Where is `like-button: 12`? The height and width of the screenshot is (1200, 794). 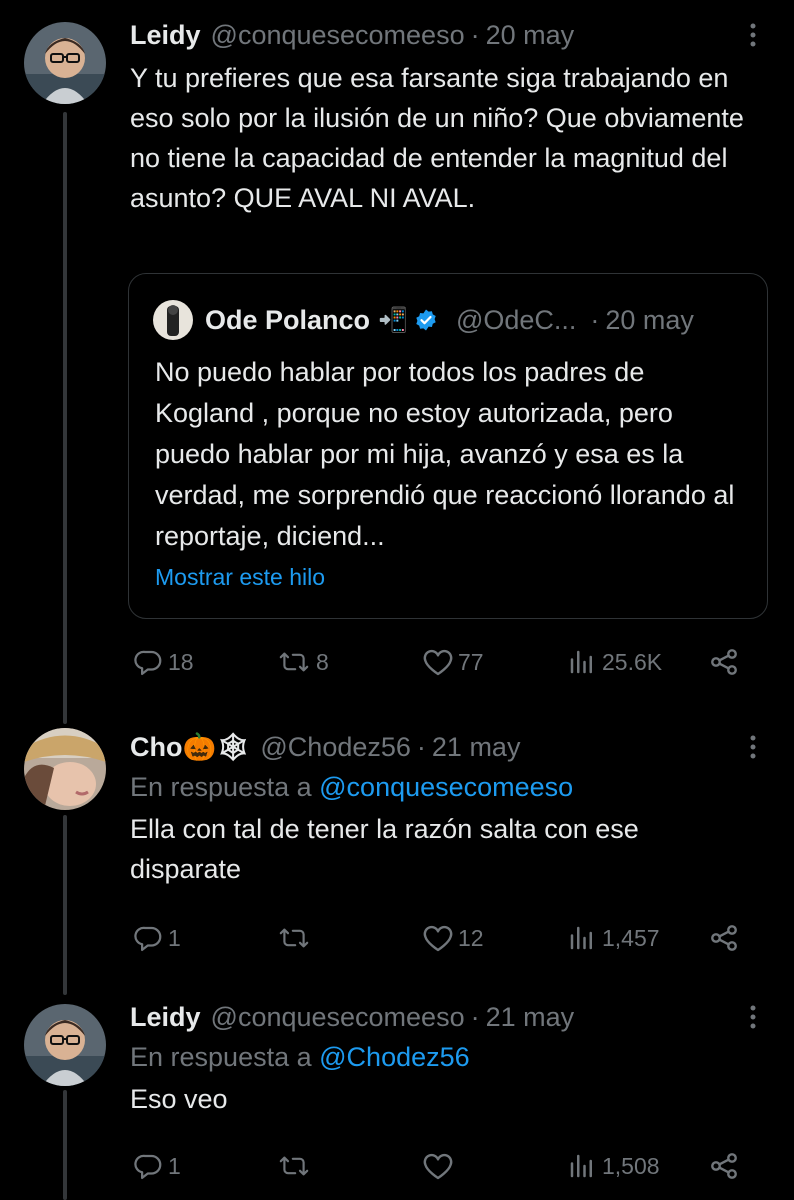 like-button: 12 is located at coordinates (453, 938).